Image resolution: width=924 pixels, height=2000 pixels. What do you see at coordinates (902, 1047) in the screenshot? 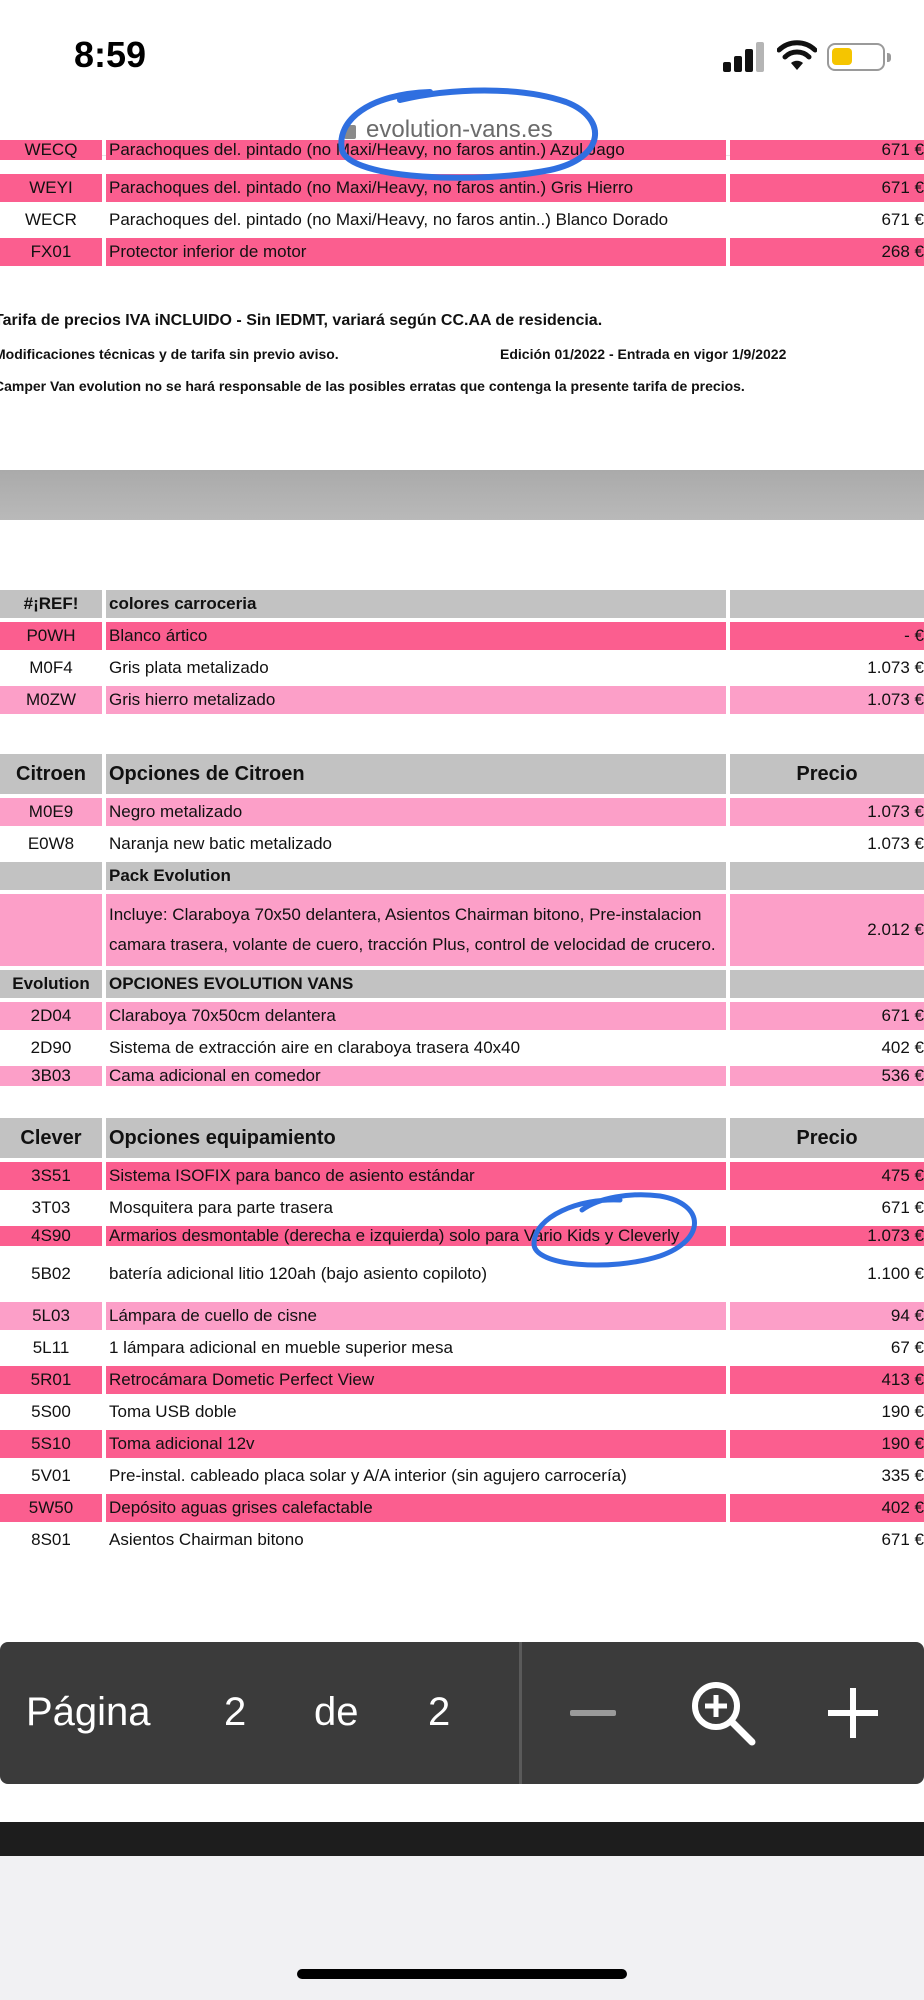
I see `option-price: 402 €` at bounding box center [902, 1047].